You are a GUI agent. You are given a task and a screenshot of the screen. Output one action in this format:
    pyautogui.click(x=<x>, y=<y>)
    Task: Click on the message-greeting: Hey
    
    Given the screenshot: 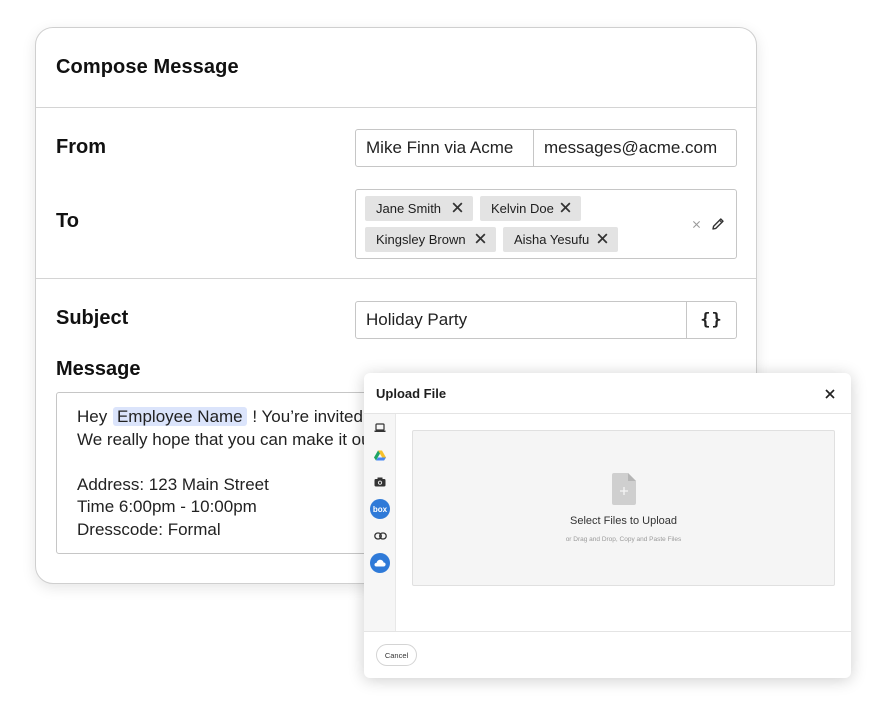 What is the action you would take?
    pyautogui.click(x=92, y=416)
    